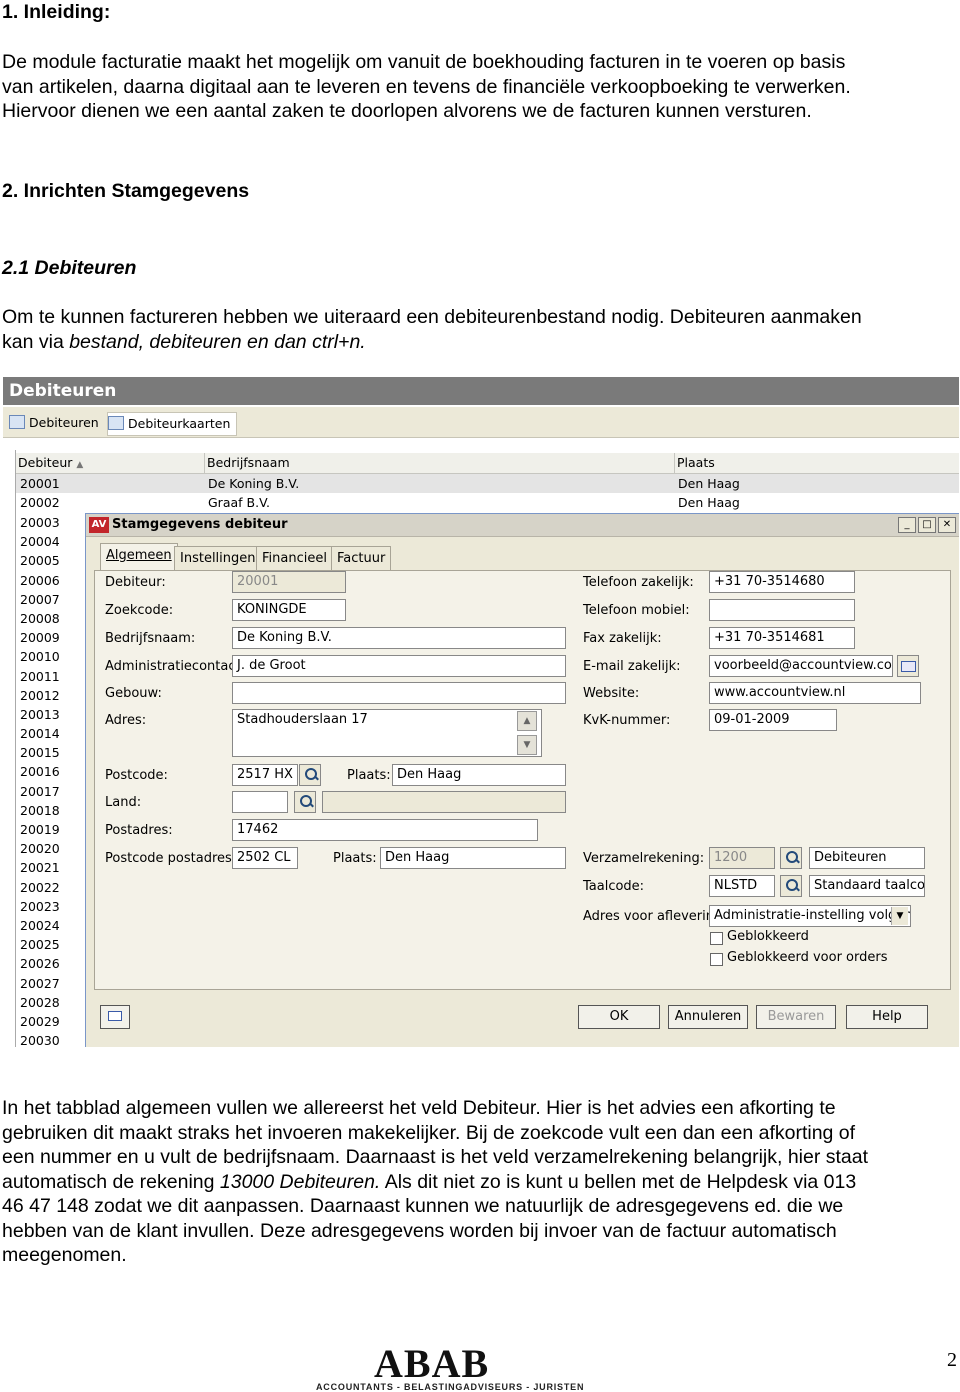 The height and width of the screenshot is (1392, 960). What do you see at coordinates (289, 582) in the screenshot?
I see `debiteur-field: 20001` at bounding box center [289, 582].